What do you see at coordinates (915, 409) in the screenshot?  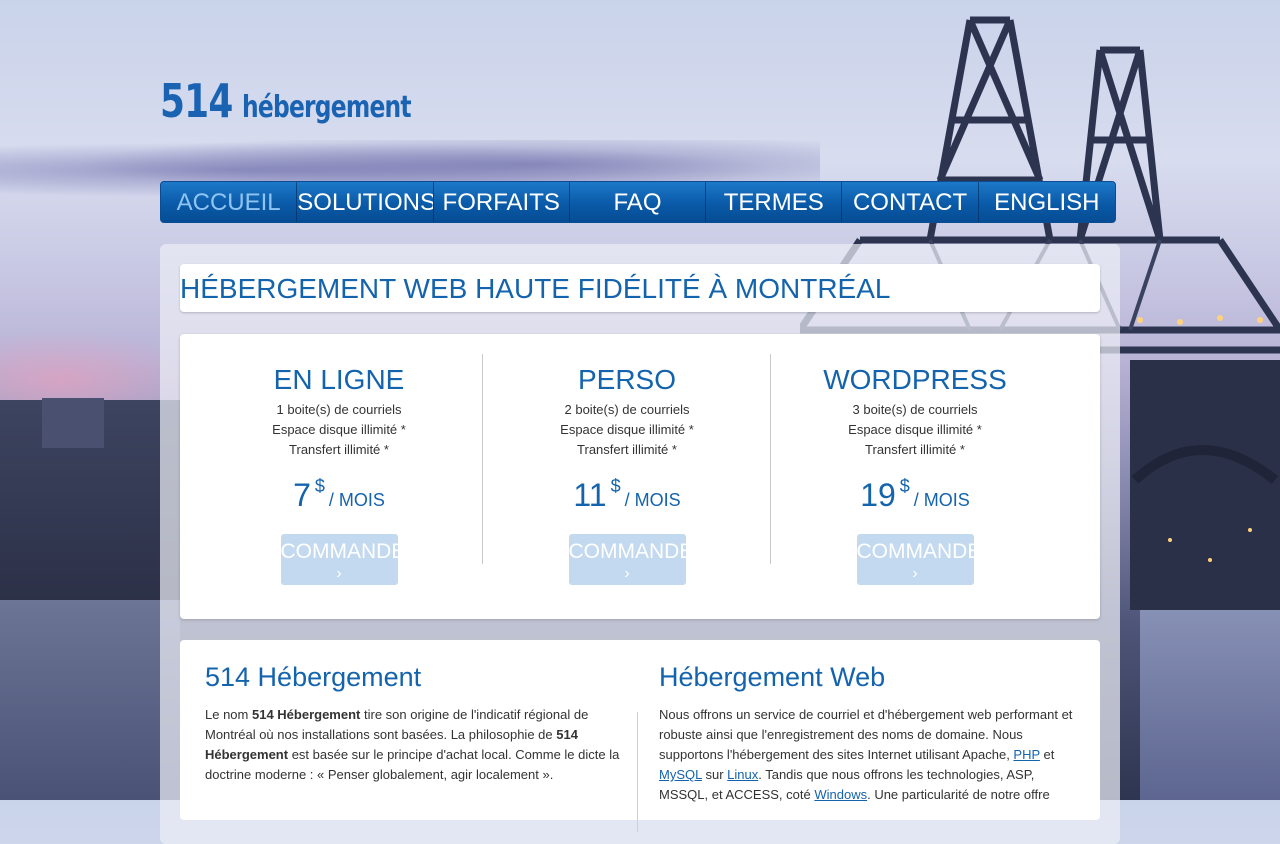 I see `plan-feature-email: 3 boite(s) de courriels` at bounding box center [915, 409].